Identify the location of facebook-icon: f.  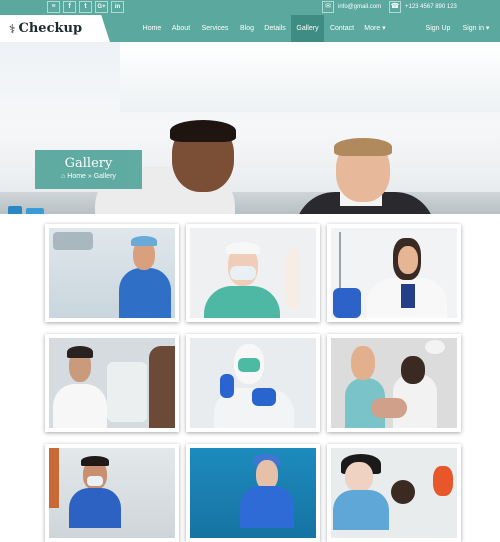
(69, 7).